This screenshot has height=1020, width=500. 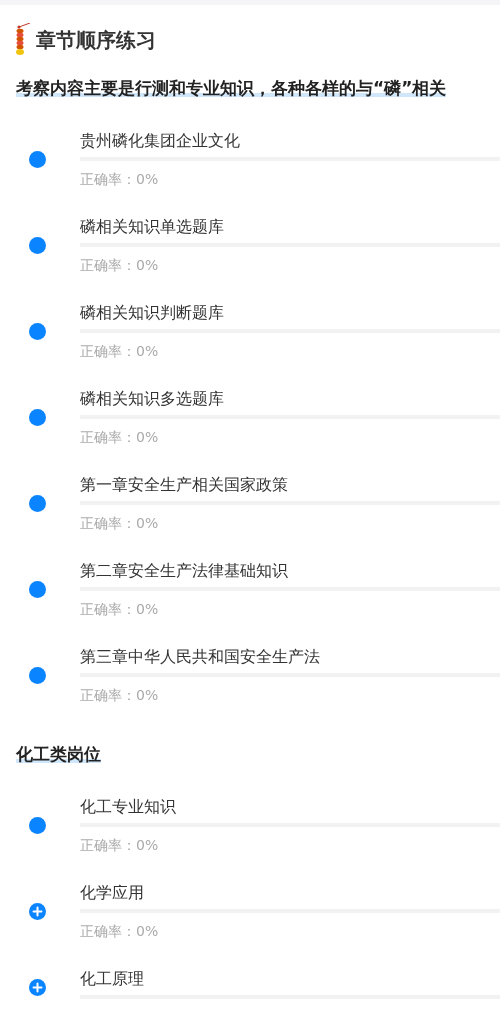 I want to click on chapter-title: 磷相关知识判断题库, so click(x=290, y=313).